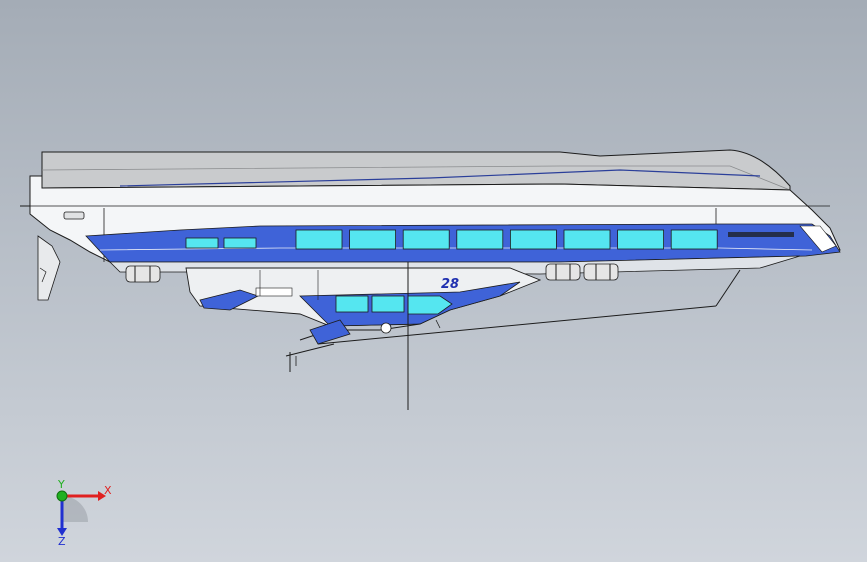 The image size is (867, 562). What do you see at coordinates (363, 345) in the screenshot?
I see `hydrofoil-struts` at bounding box center [363, 345].